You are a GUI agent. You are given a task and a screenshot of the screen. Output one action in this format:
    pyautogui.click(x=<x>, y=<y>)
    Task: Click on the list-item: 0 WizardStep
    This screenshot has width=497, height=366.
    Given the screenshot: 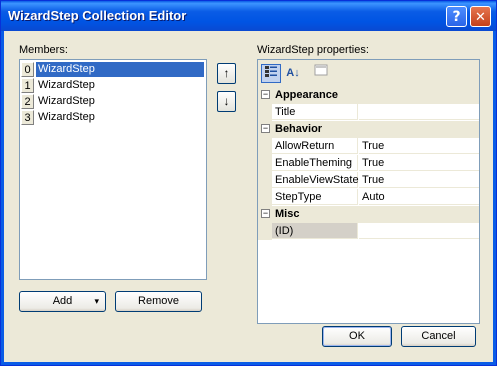 What is the action you would take?
    pyautogui.click(x=113, y=70)
    